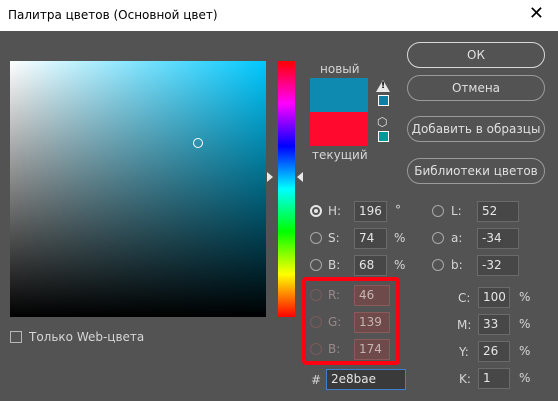 This screenshot has width=558, height=401. I want to click on hsb-s-label: S:, so click(334, 238).